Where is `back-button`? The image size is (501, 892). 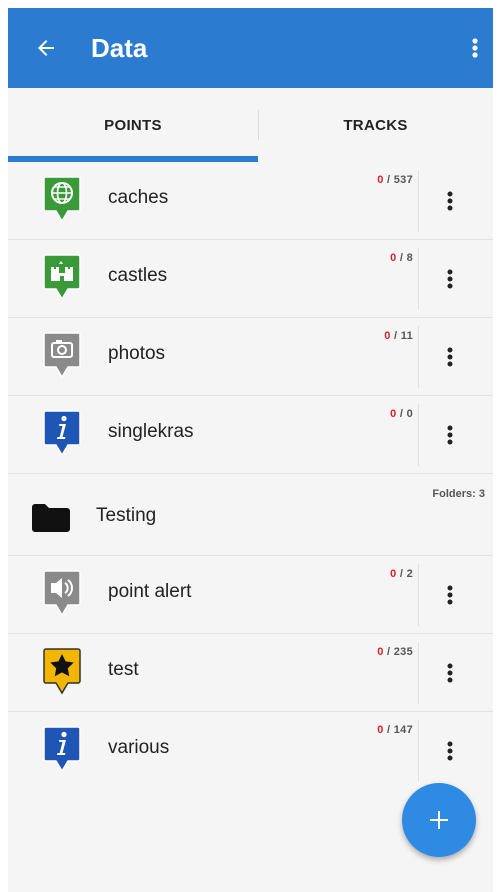 back-button is located at coordinates (46, 48).